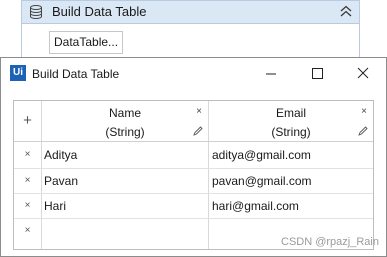  I want to click on activity-header: Build Data Table, so click(190, 12).